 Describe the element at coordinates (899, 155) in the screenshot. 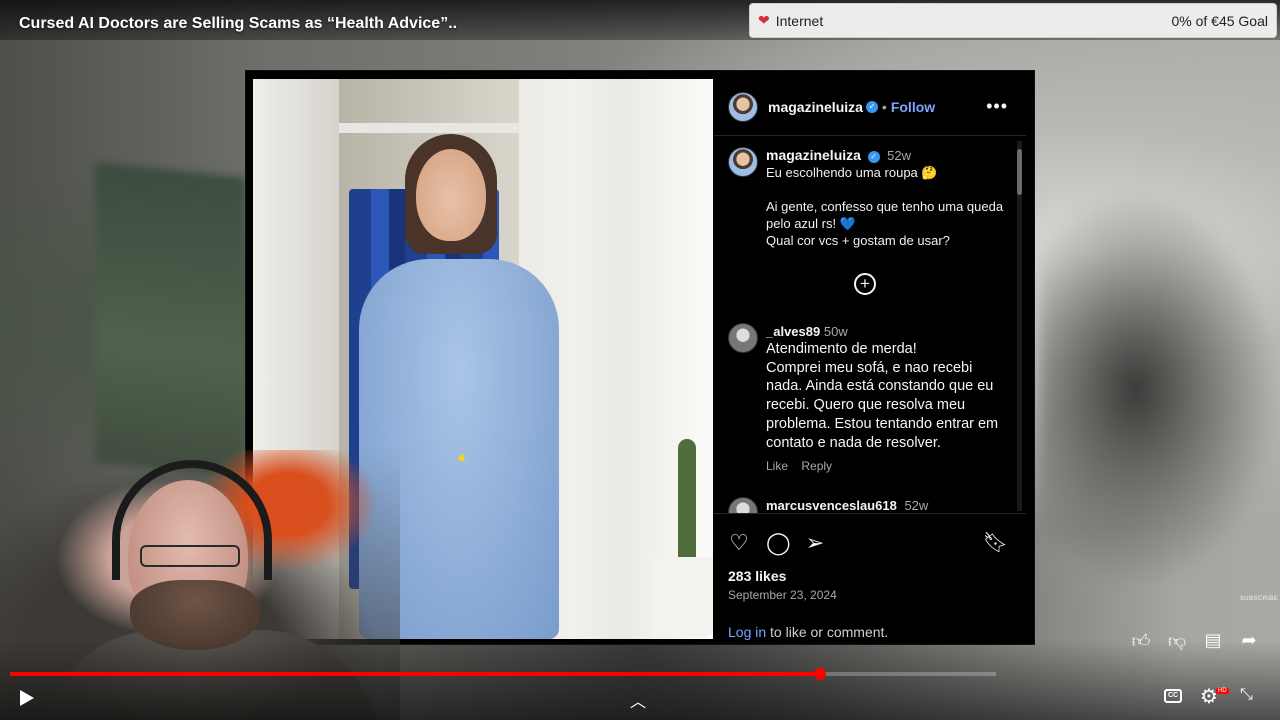

I see `caption-time: 52w` at that location.